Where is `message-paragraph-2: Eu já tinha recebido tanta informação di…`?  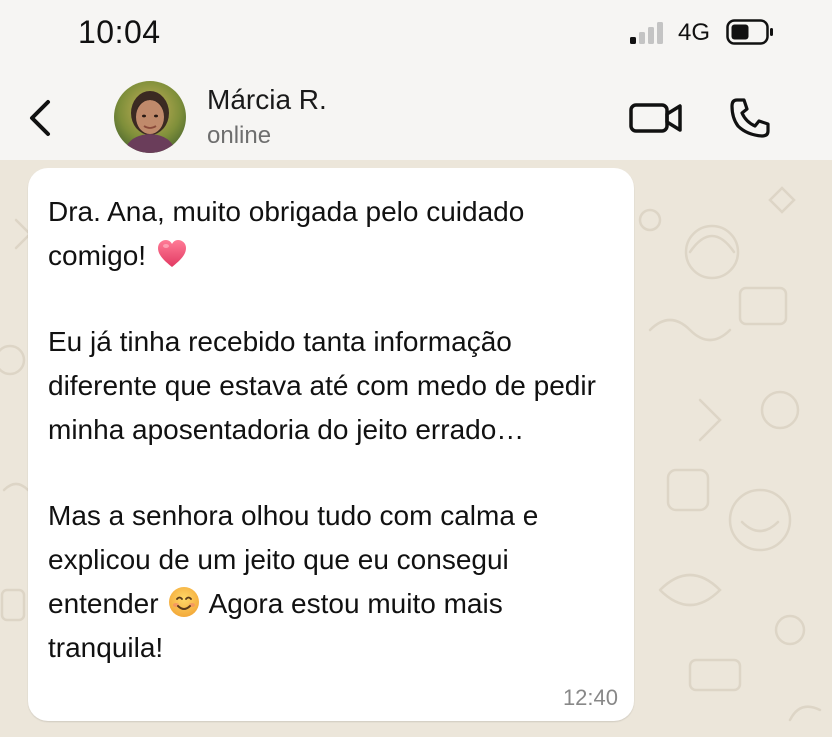 message-paragraph-2: Eu já tinha recebido tanta informação di… is located at coordinates (326, 385).